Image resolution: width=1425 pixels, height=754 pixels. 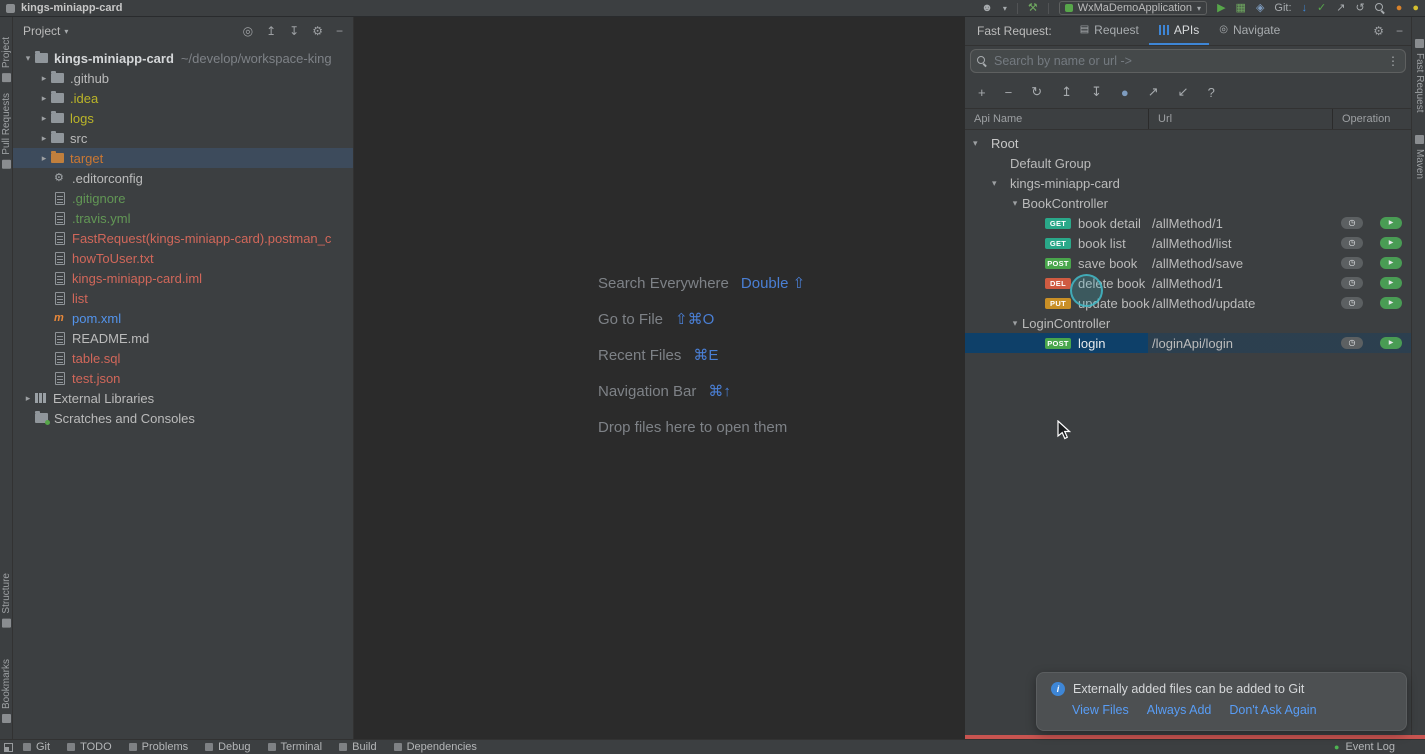 What do you see at coordinates (10, 8) in the screenshot?
I see `app-menu-icon` at bounding box center [10, 8].